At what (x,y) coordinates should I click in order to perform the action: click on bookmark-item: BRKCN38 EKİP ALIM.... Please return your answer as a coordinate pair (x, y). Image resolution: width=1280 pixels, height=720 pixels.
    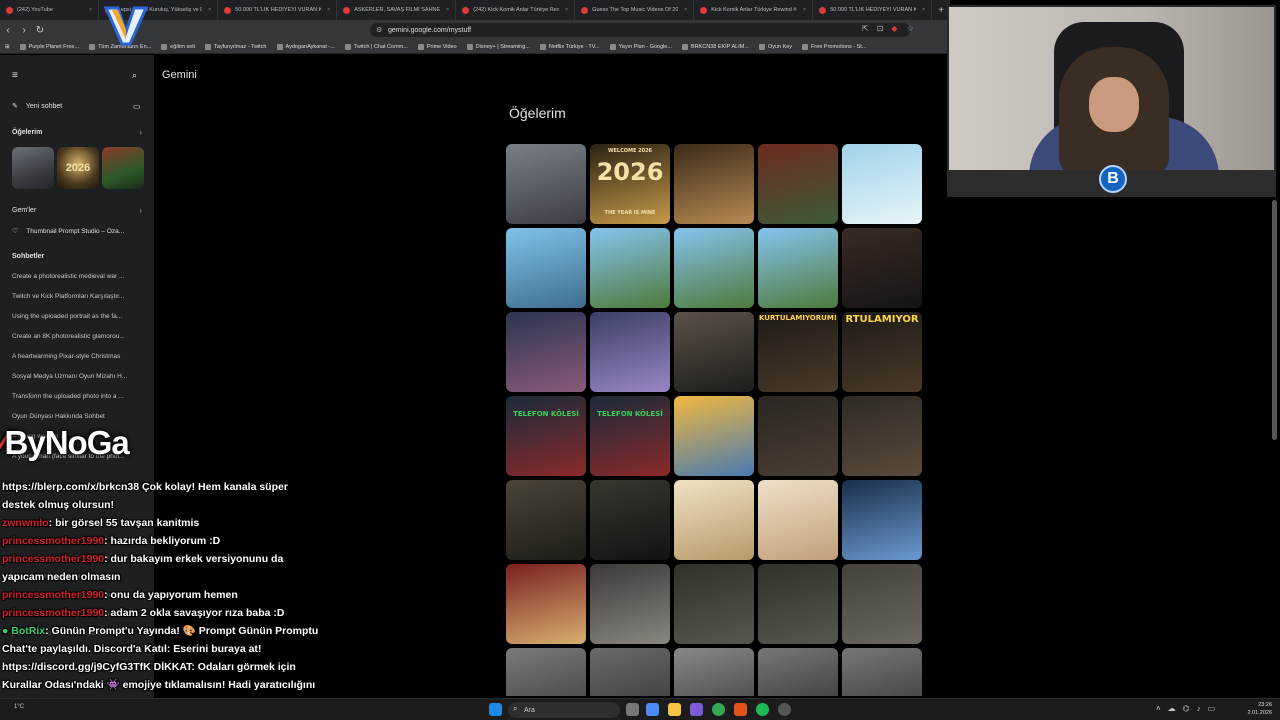
    Looking at the image, I should click on (715, 46).